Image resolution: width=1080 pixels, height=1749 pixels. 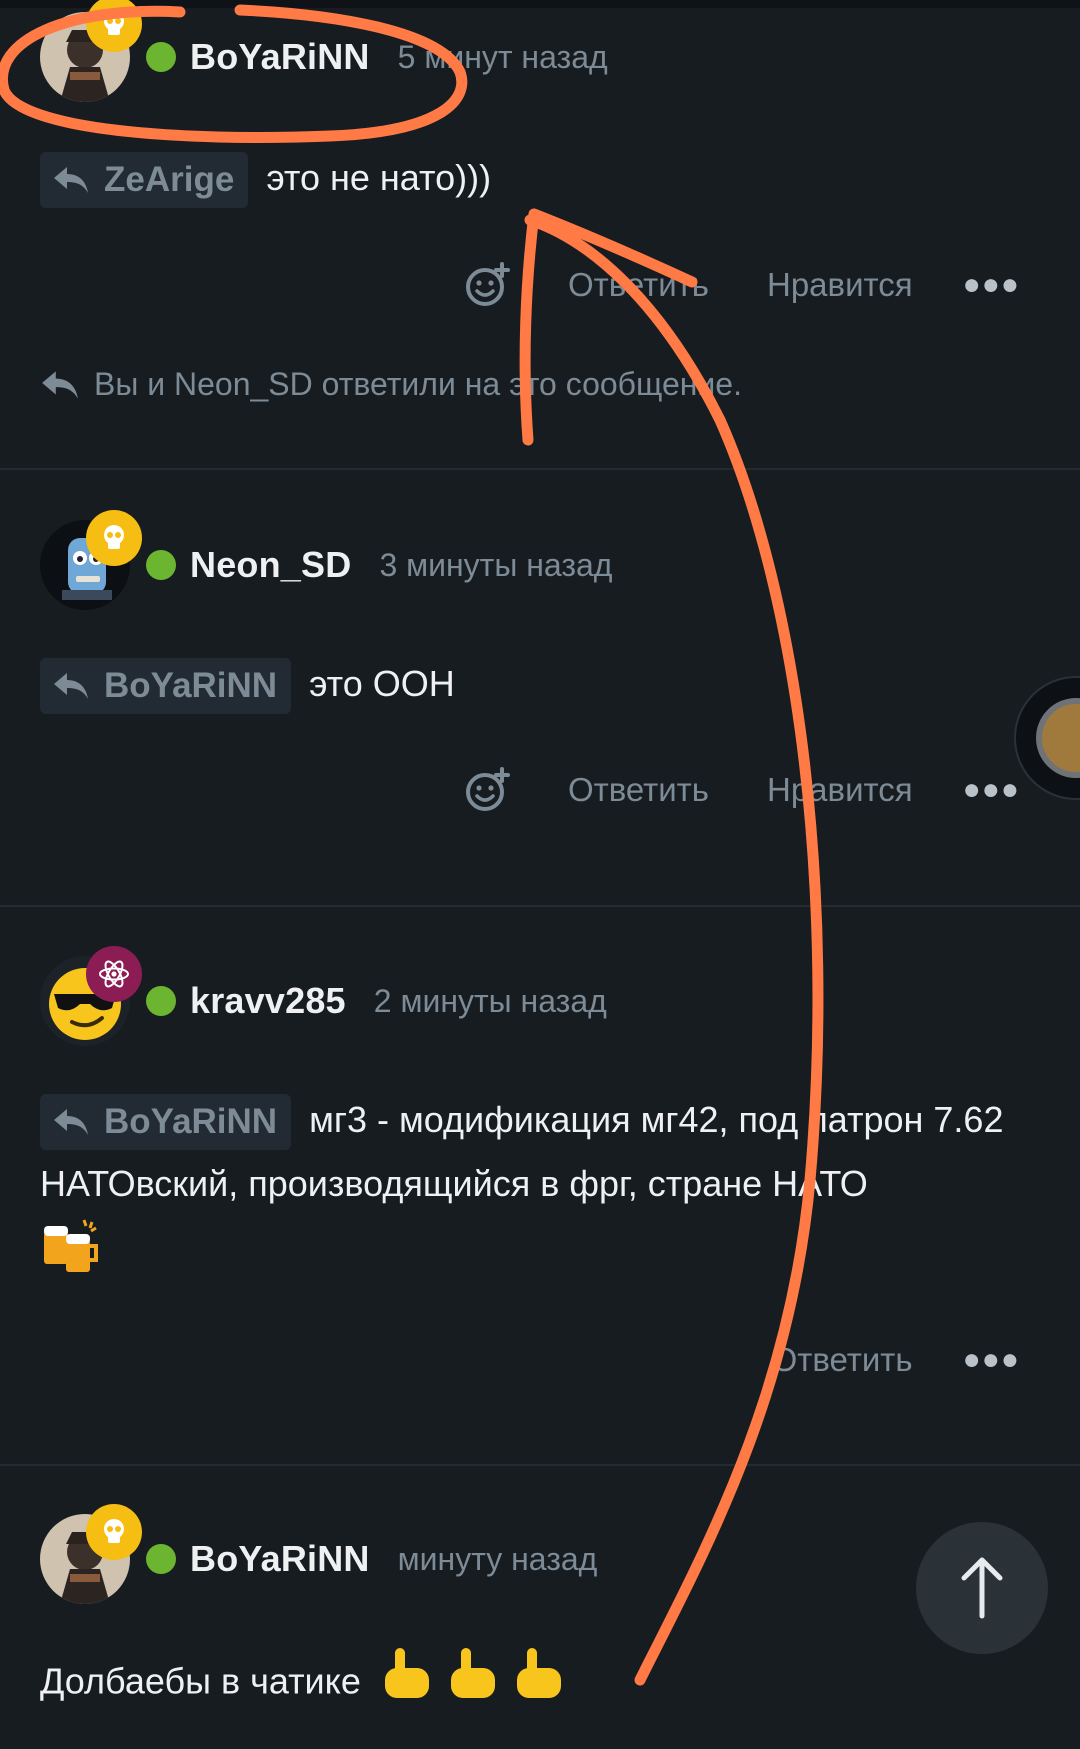 What do you see at coordinates (495, 565) in the screenshot?
I see `timestamp: 3 минуты назад` at bounding box center [495, 565].